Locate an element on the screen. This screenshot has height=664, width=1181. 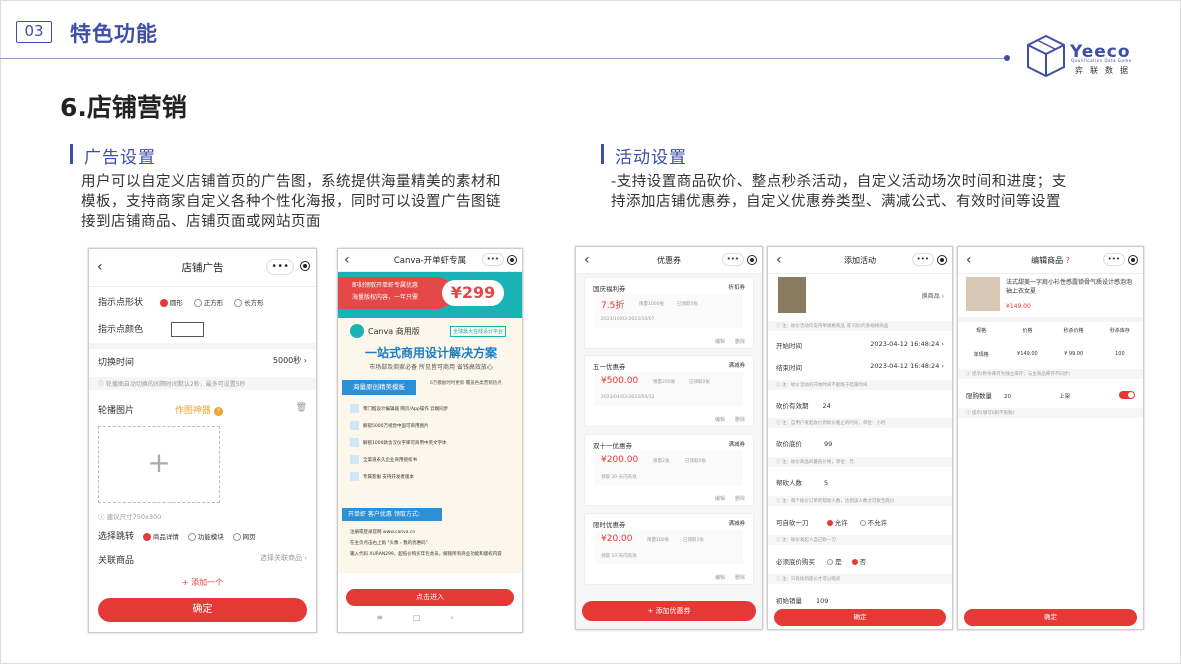
coupon-body: ¥200.00 限量2张 已领取0张 领取 30 天内有效 is located at coordinates (669, 468).